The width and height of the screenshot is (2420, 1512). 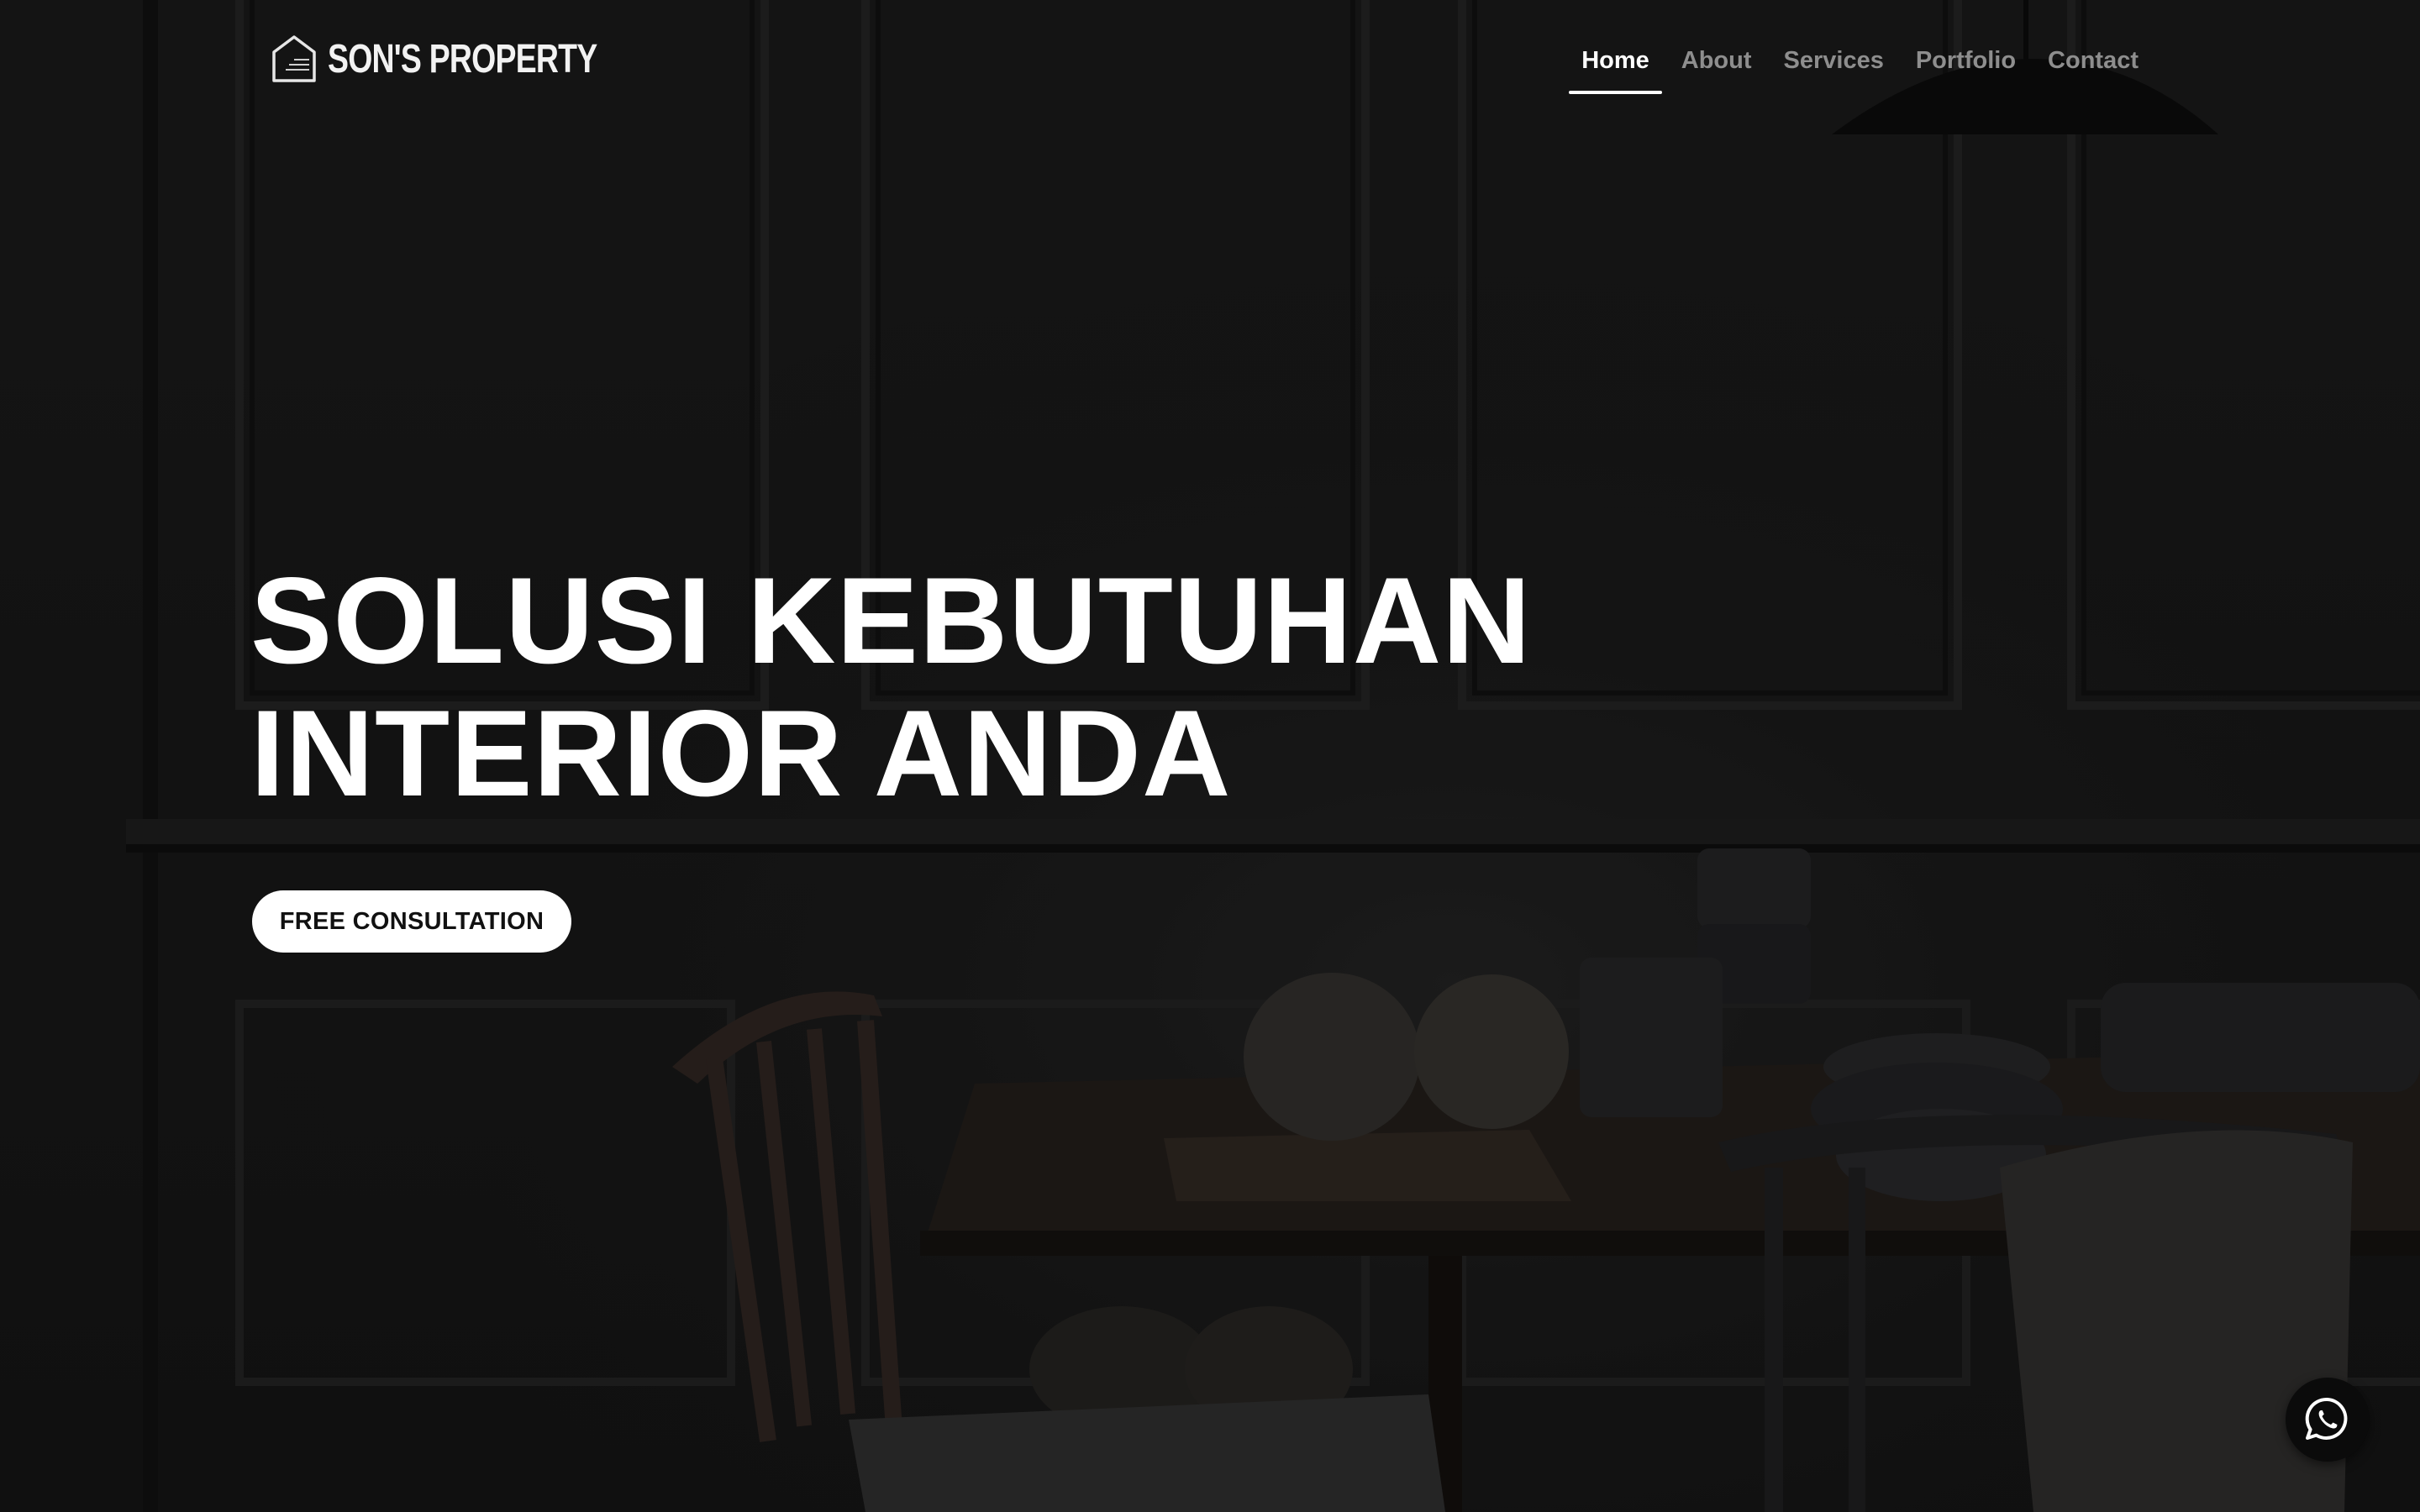 I want to click on hero-headline-line-2: INTERIOR ANDA, so click(x=741, y=753).